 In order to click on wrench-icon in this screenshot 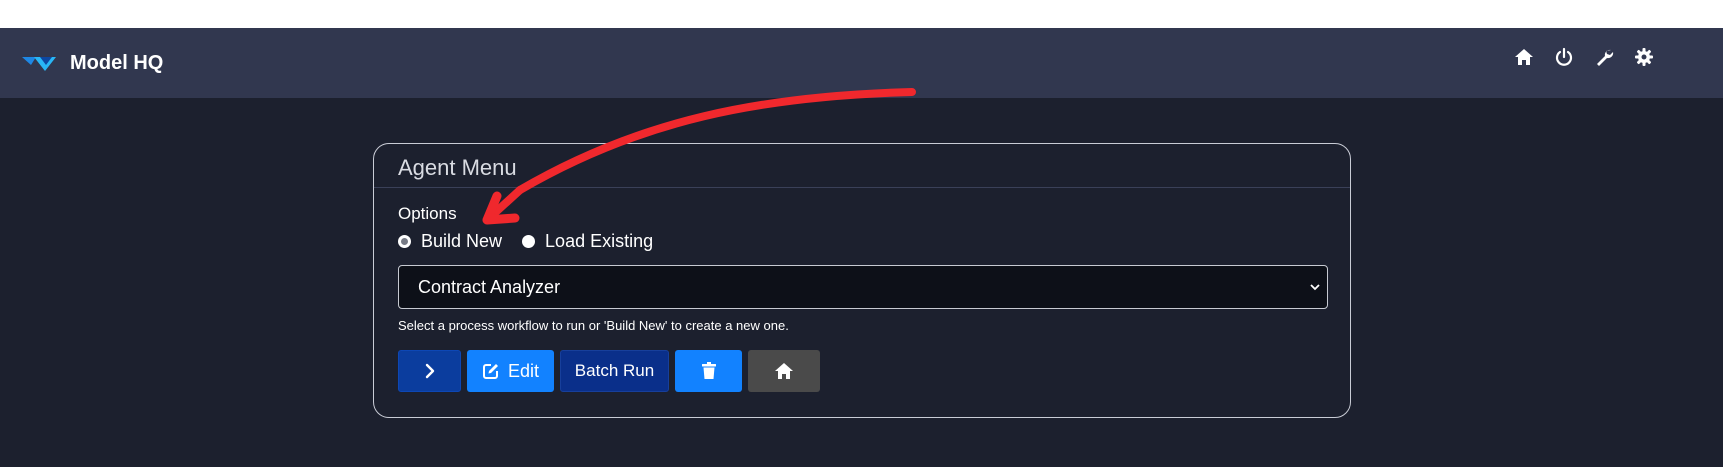, I will do `click(1604, 57)`.